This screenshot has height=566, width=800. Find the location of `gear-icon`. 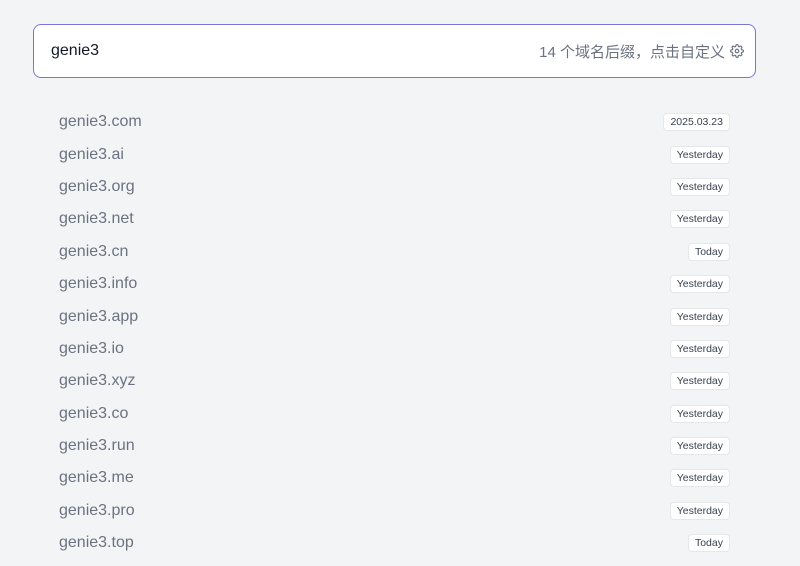

gear-icon is located at coordinates (737, 51).